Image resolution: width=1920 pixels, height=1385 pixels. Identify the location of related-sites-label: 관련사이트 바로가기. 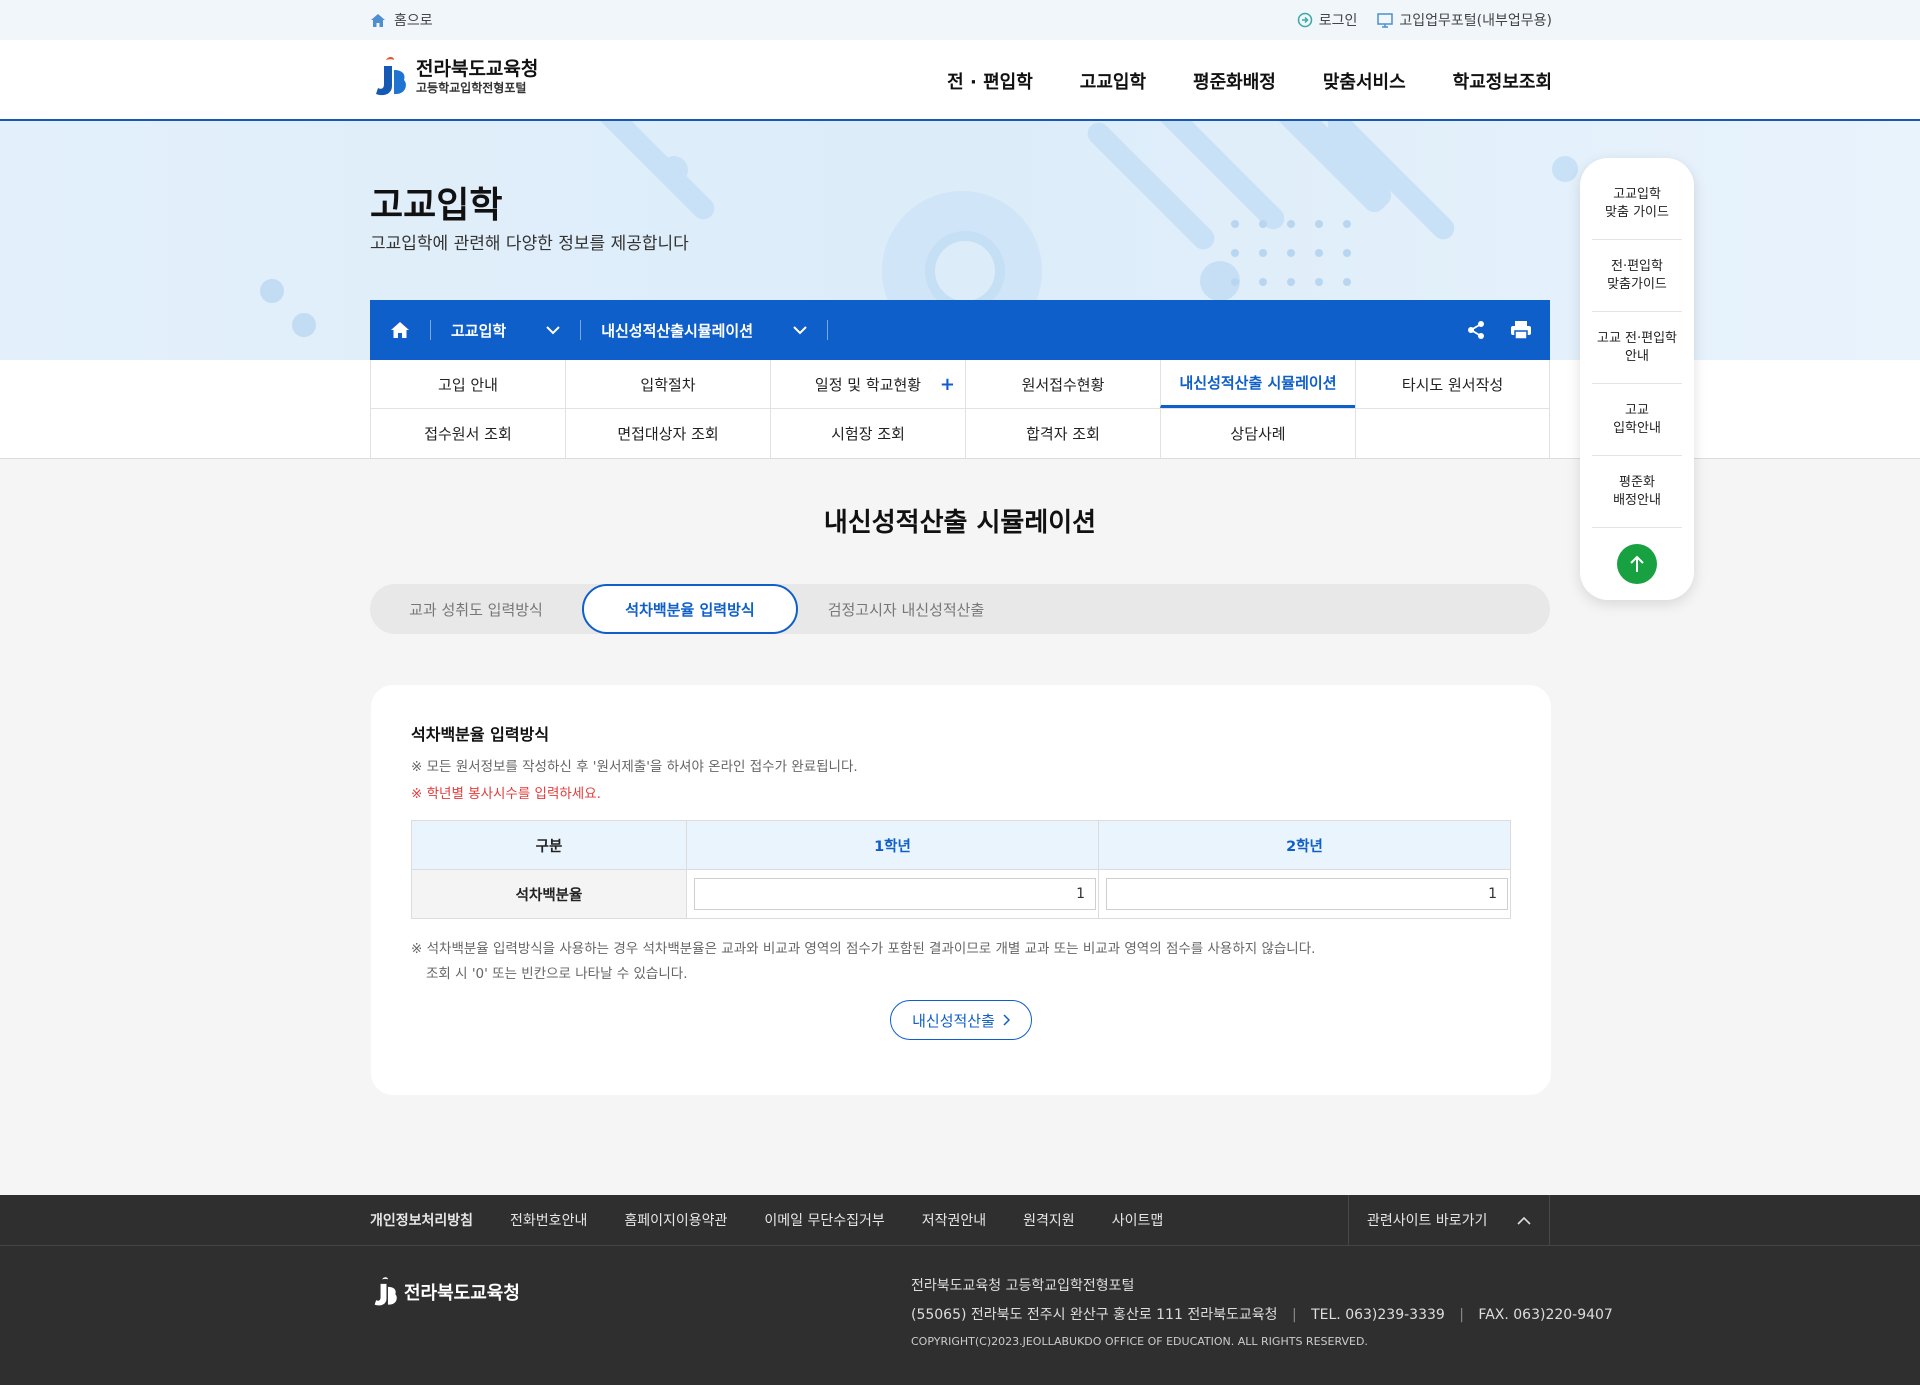
(1427, 1221).